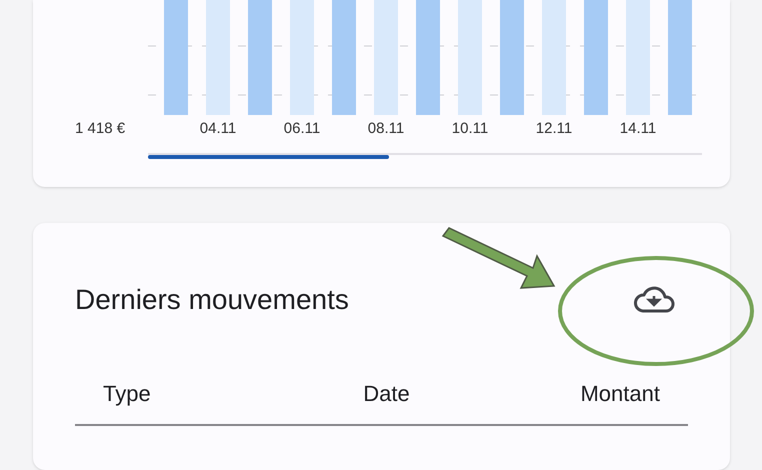  I want to click on axis-value-label: 1 418 €, so click(100, 128).